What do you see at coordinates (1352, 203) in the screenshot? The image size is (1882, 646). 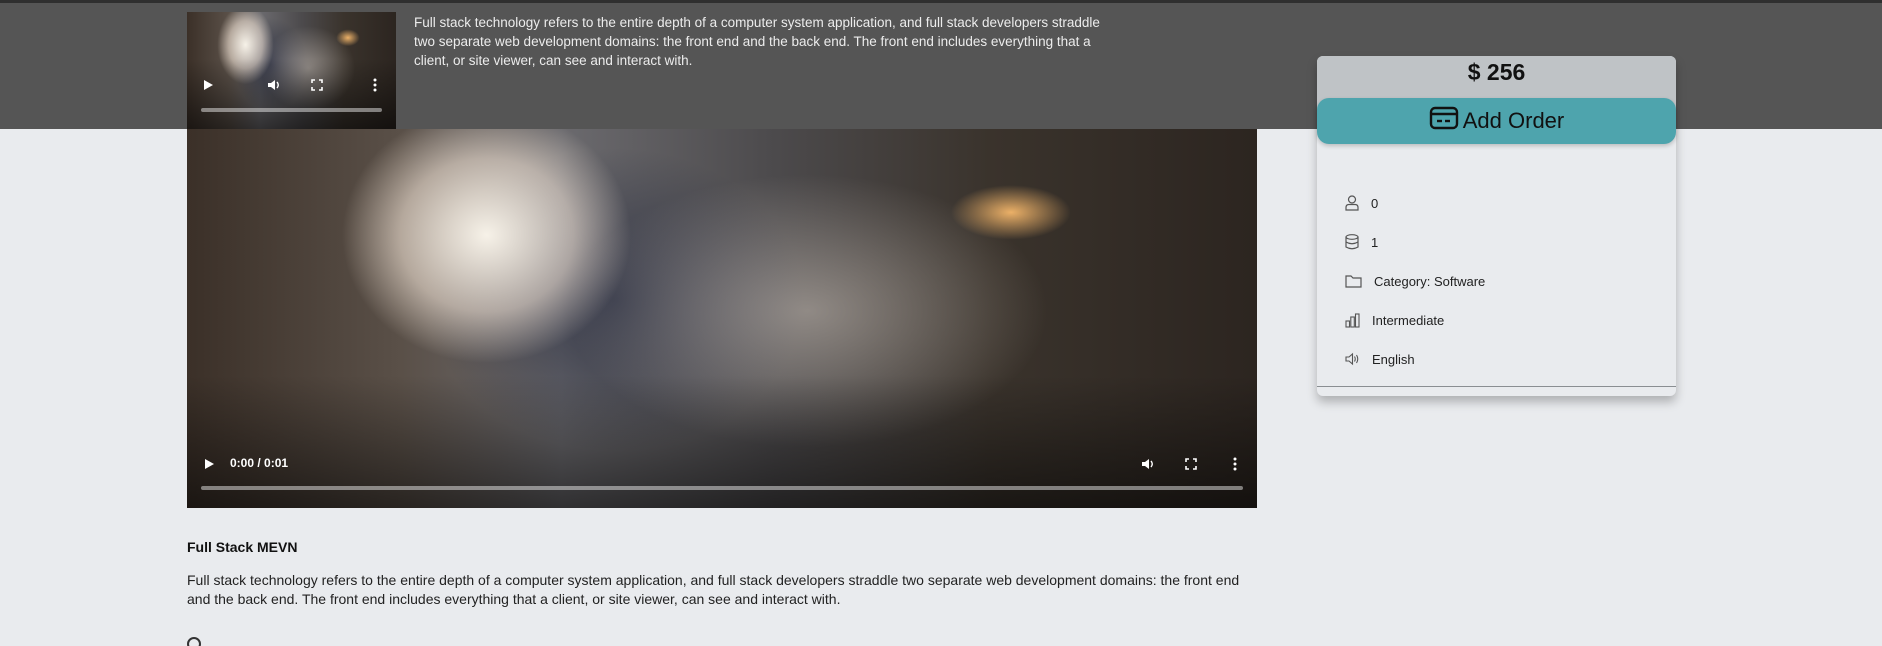 I see `user-icon` at bounding box center [1352, 203].